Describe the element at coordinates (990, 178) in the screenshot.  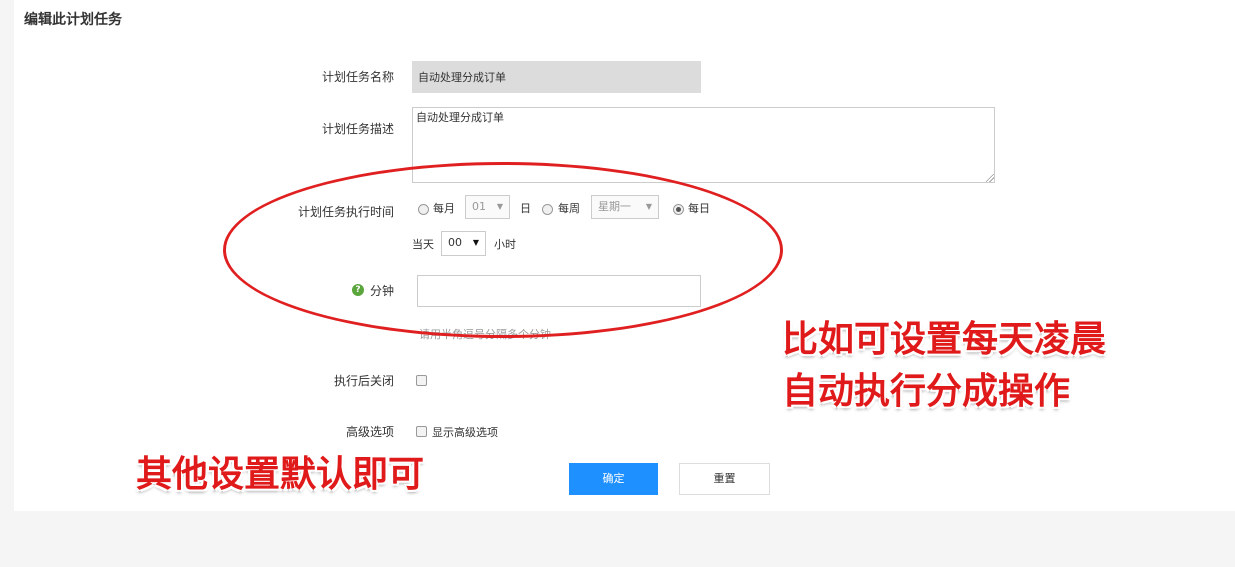
I see `resize-handle` at that location.